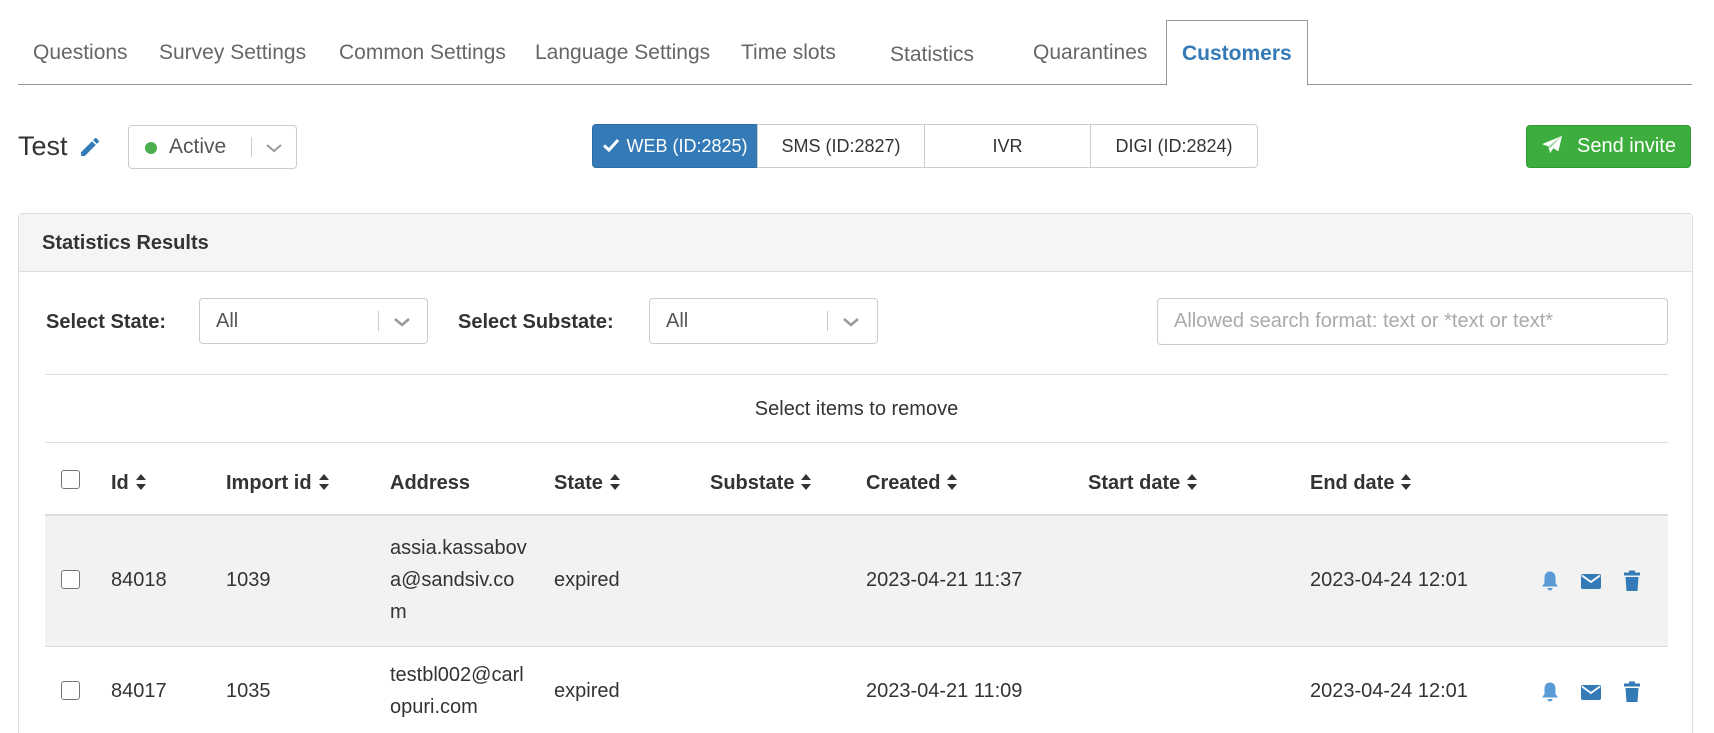  I want to click on column-header-label: Import id, so click(269, 483).